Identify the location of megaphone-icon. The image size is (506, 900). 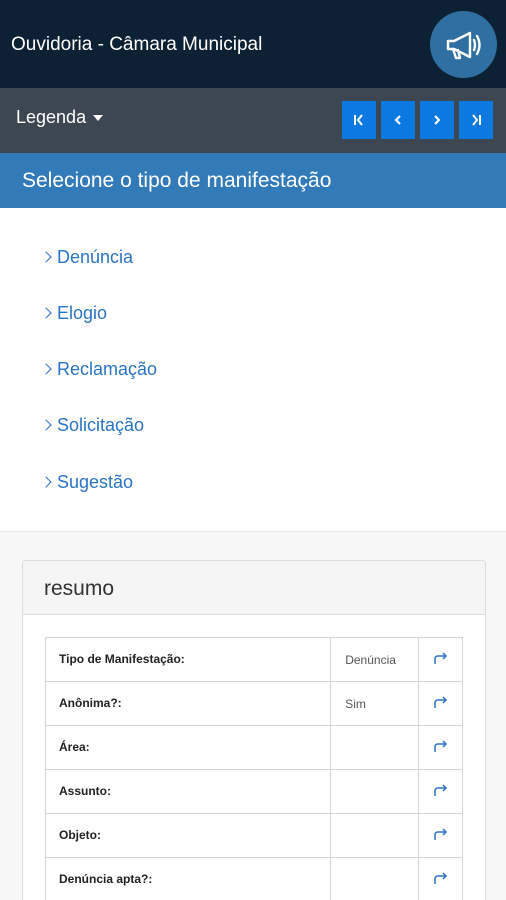
(463, 45).